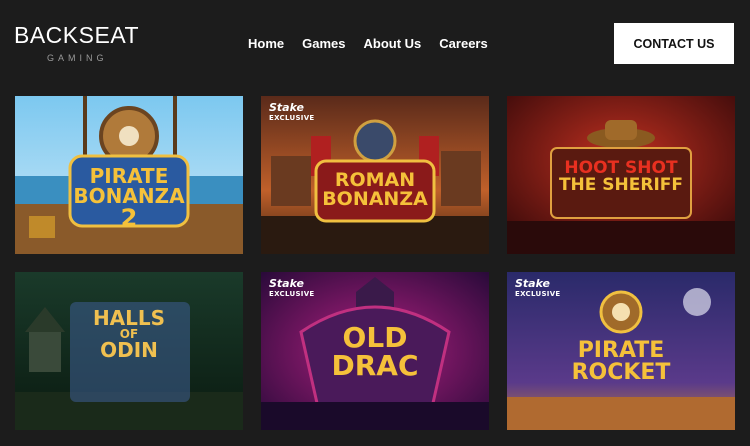 This screenshot has width=750, height=446. I want to click on game-card-hoot-shot-the-sheriff: HOOT SHOT THE SHERIFF, so click(621, 175).